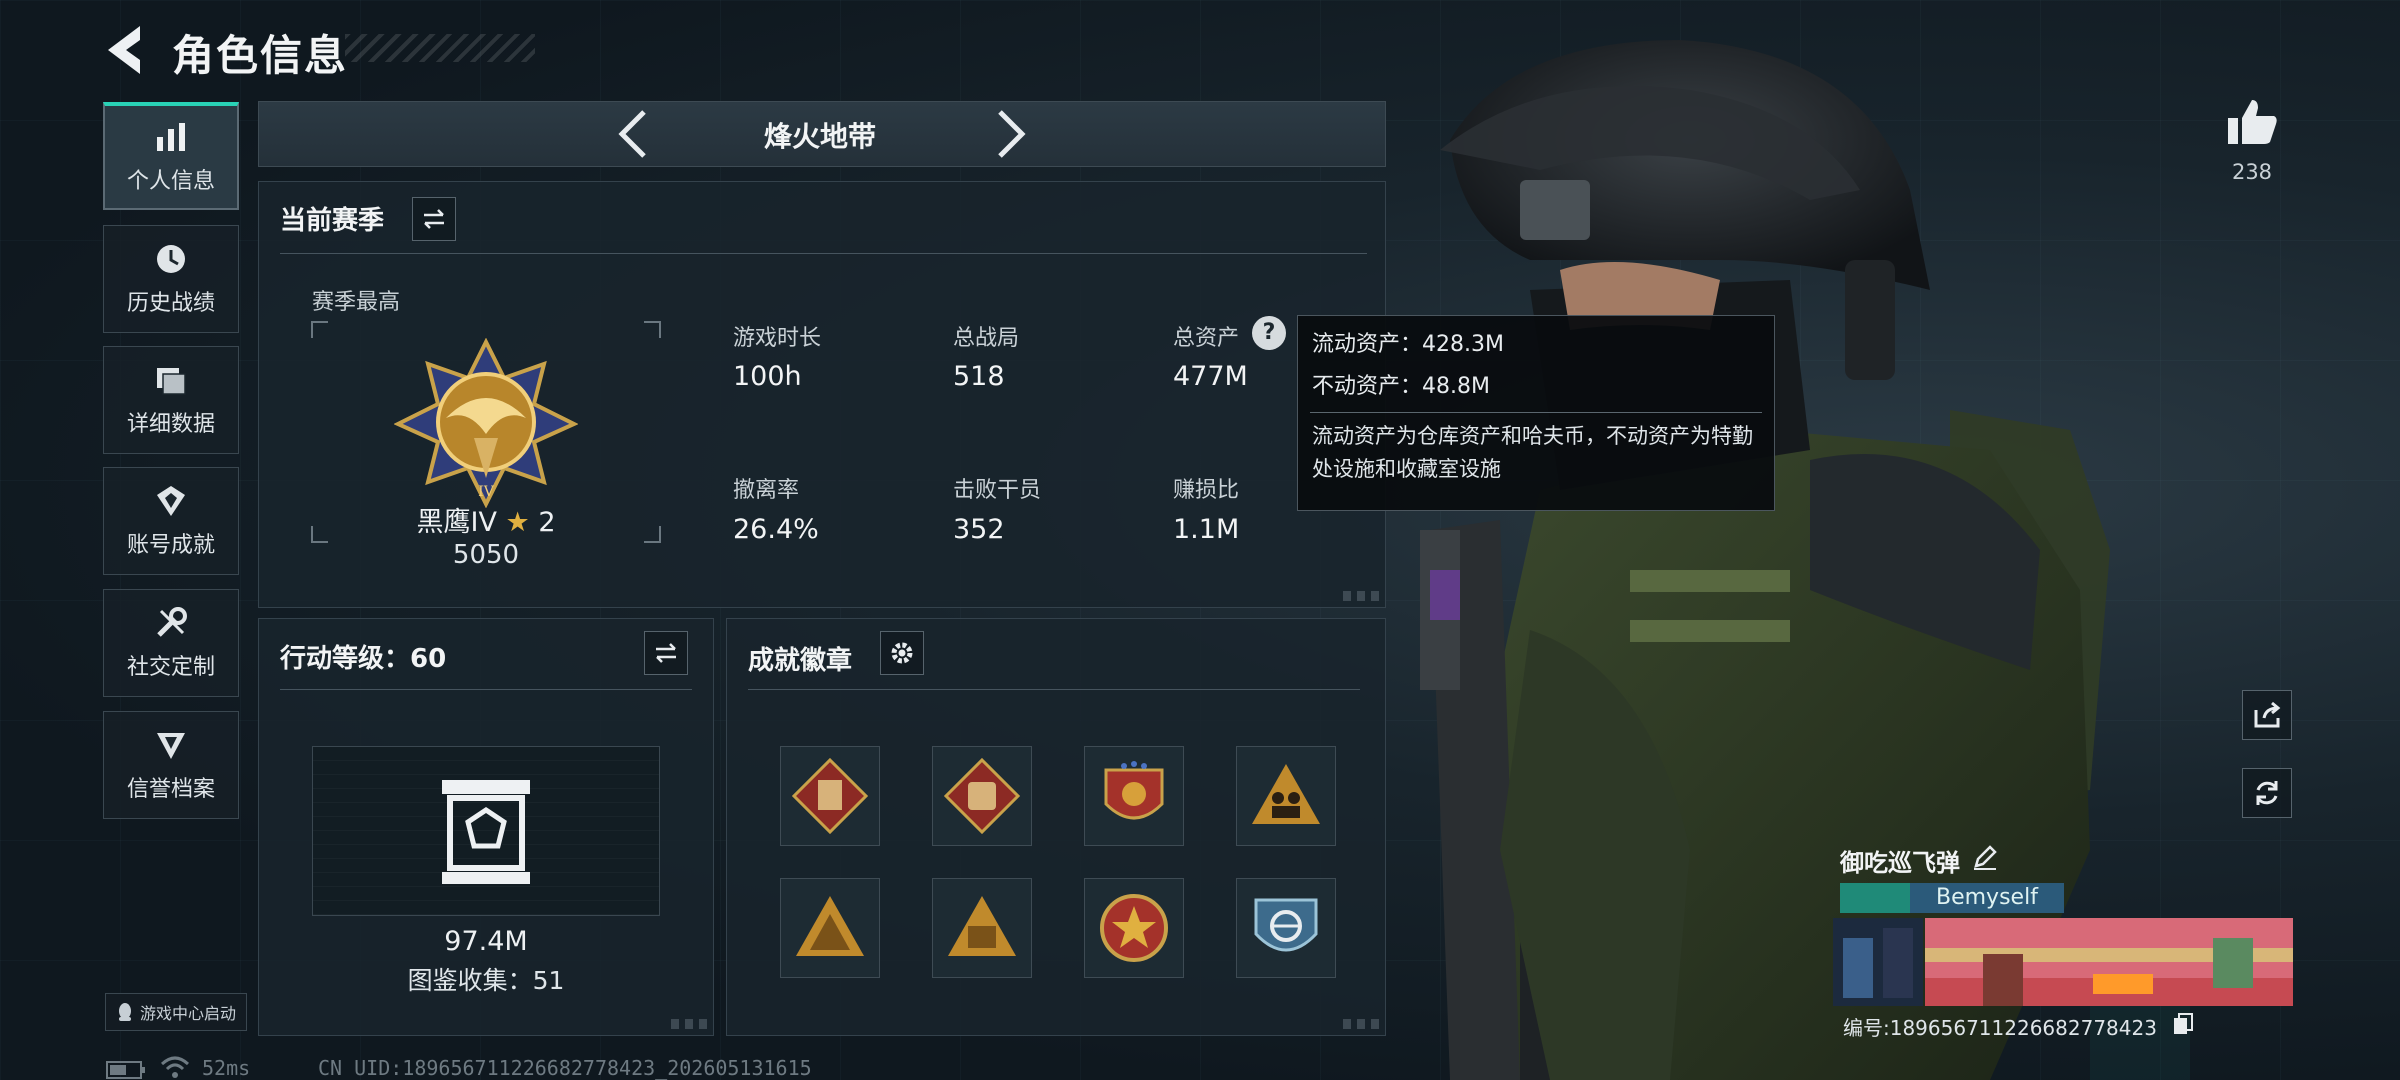 The width and height of the screenshot is (2400, 1080). I want to click on collection-count: 图鉴收集：51, so click(486, 980).